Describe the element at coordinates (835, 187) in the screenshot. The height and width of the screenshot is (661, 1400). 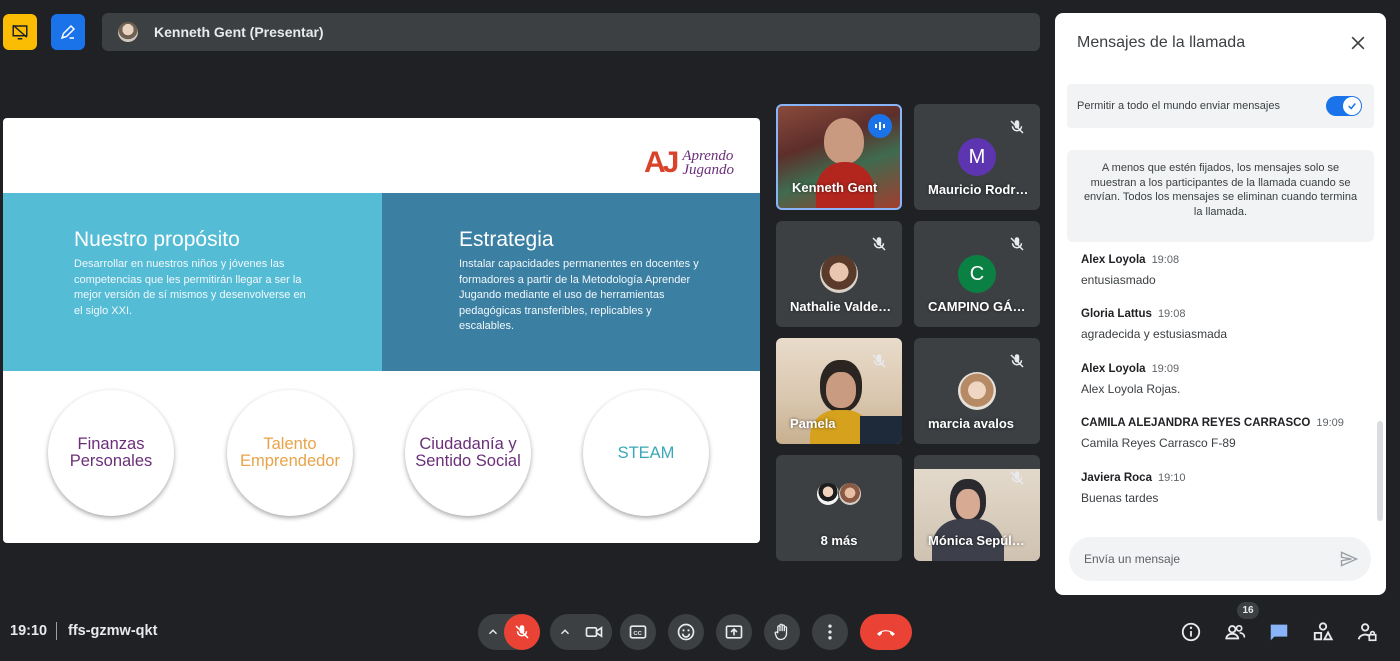
I see `participant-name: Kenneth Gent` at that location.